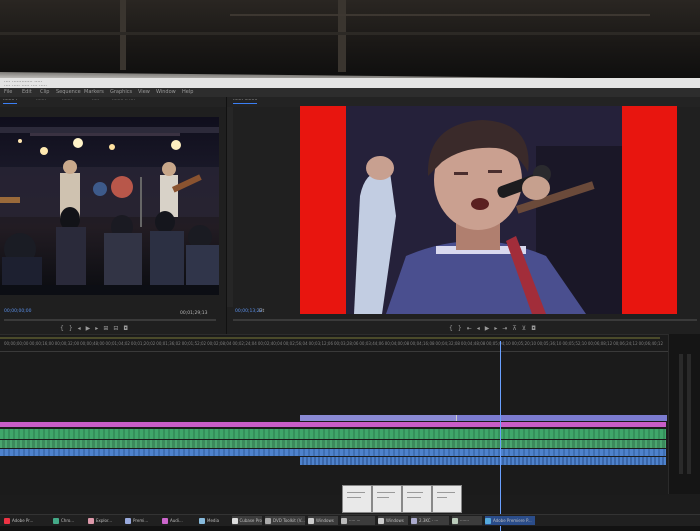  I want to click on adjustment-clip, so click(333, 424).